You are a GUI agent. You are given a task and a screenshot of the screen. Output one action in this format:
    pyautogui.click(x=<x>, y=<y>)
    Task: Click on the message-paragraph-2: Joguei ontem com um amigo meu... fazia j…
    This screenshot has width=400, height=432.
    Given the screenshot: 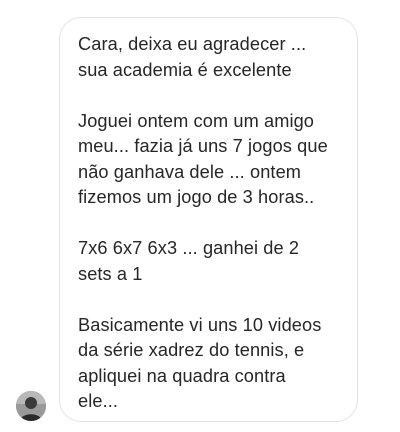 What is the action you would take?
    pyautogui.click(x=203, y=159)
    